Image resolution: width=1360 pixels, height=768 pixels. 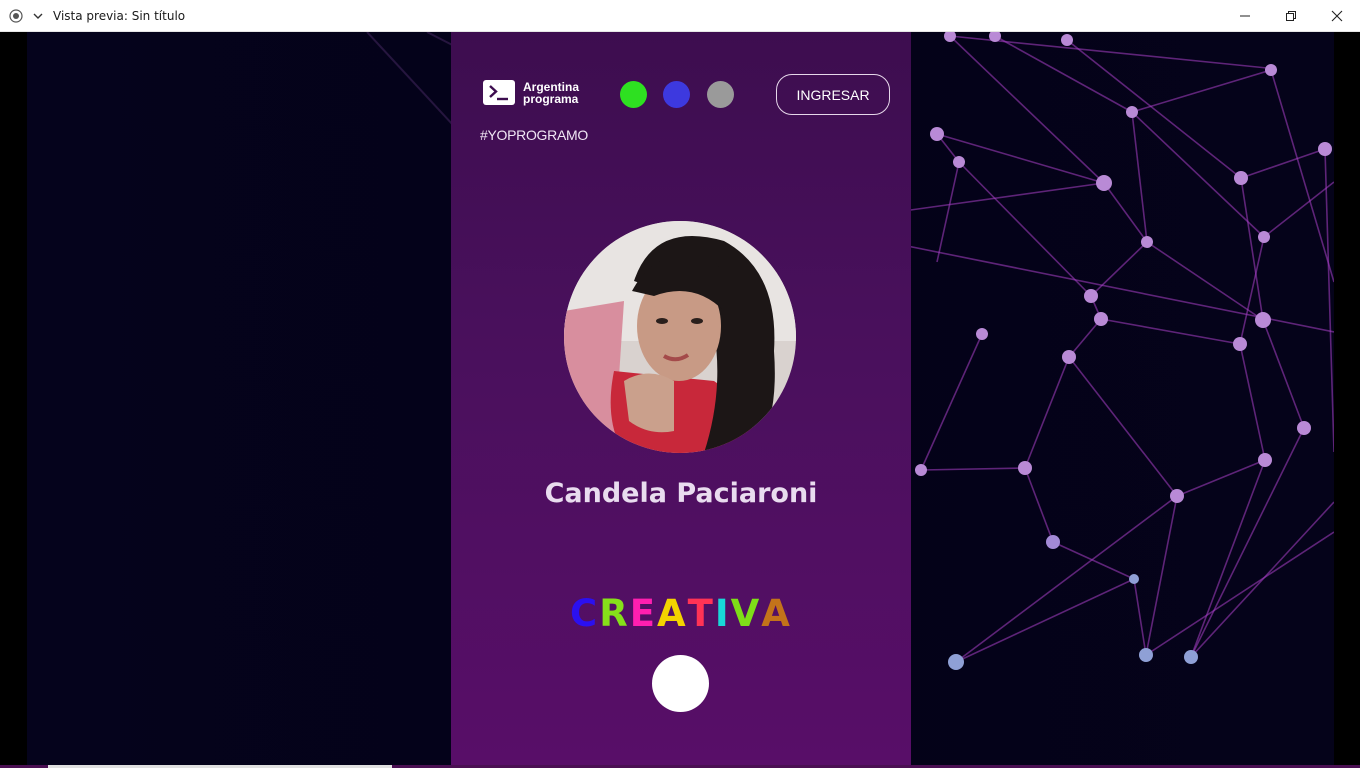 I want to click on avatar, so click(x=680, y=337).